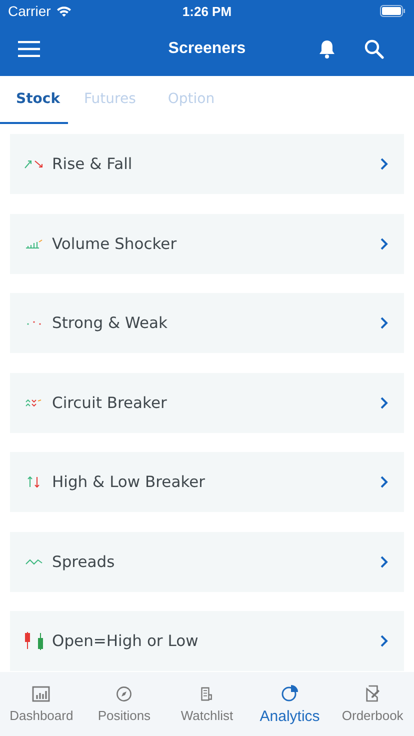 Image resolution: width=414 pixels, height=736 pixels. Describe the element at coordinates (29, 11) in the screenshot. I see `carrier-label: Carrier` at that location.